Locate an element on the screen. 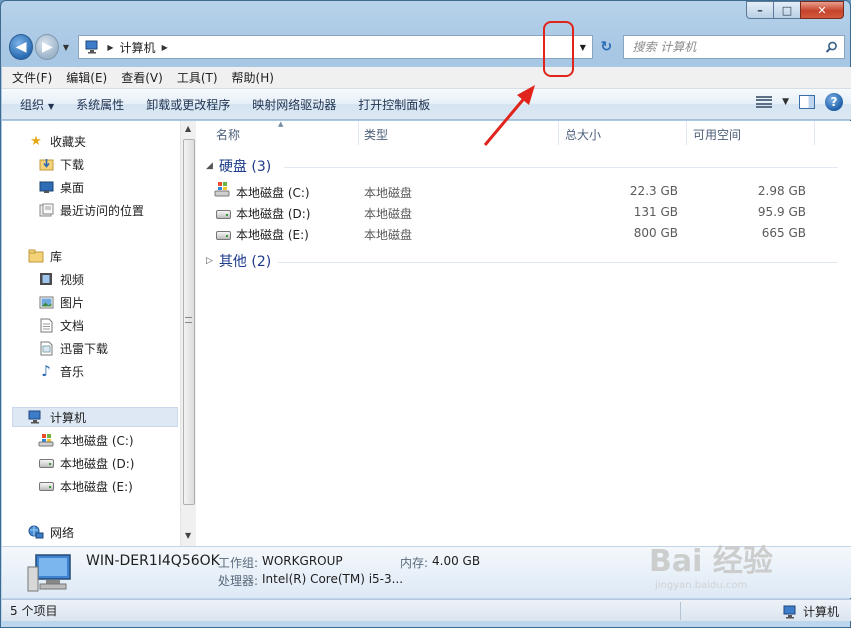 The width and height of the screenshot is (851, 628). nav-libraries: 库 is located at coordinates (45, 256).